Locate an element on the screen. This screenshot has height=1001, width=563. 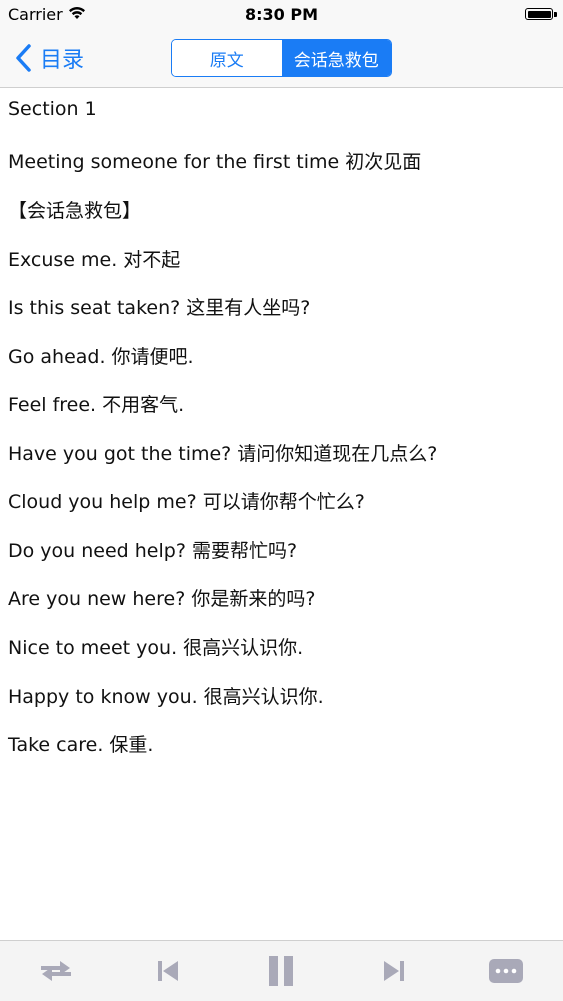
status-time: 8:30 PM is located at coordinates (281, 14).